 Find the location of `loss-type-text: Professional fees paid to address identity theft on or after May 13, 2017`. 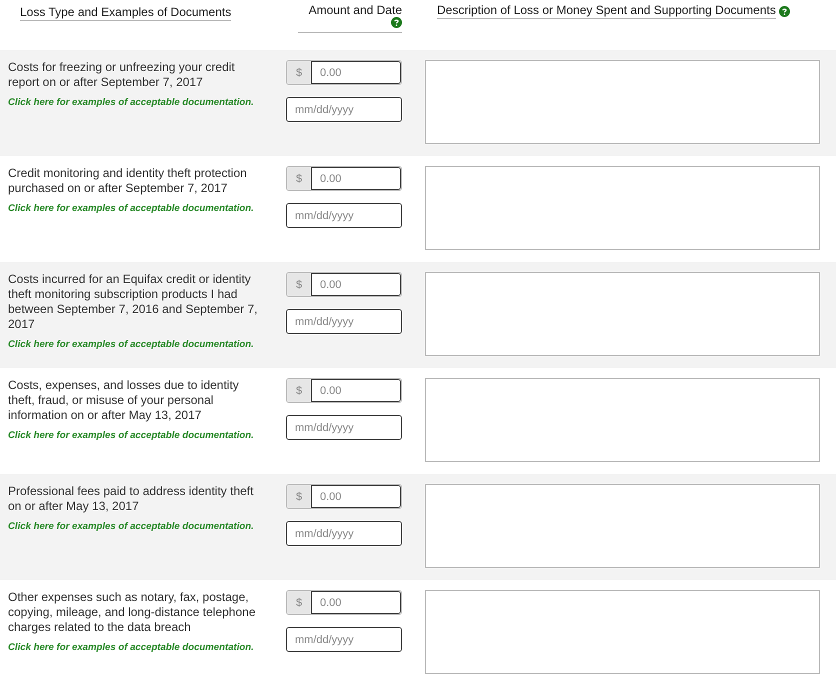

loss-type-text: Professional fees paid to address identity theft on or after May 13, 2017 is located at coordinates (131, 499).